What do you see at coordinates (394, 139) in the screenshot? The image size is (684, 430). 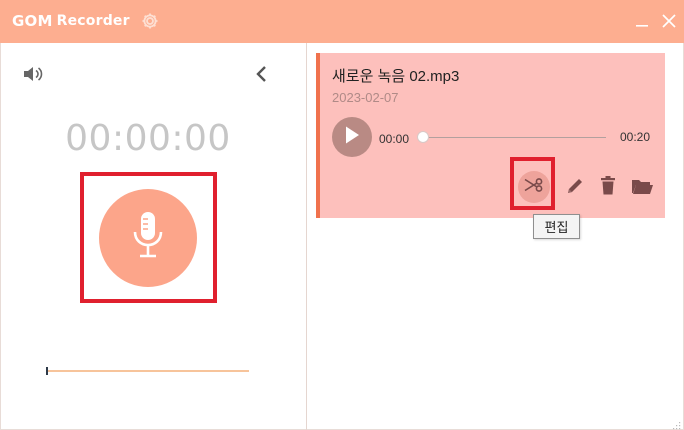 I see `current-time: 00:00` at bounding box center [394, 139].